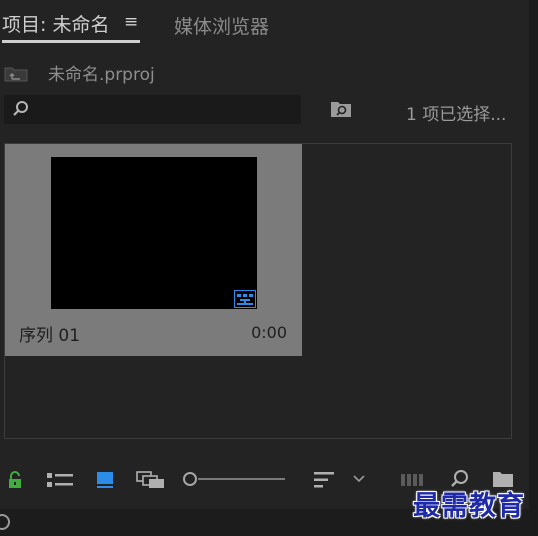 This screenshot has width=538, height=536. What do you see at coordinates (190, 479) in the screenshot?
I see `zoom-slider-handle` at bounding box center [190, 479].